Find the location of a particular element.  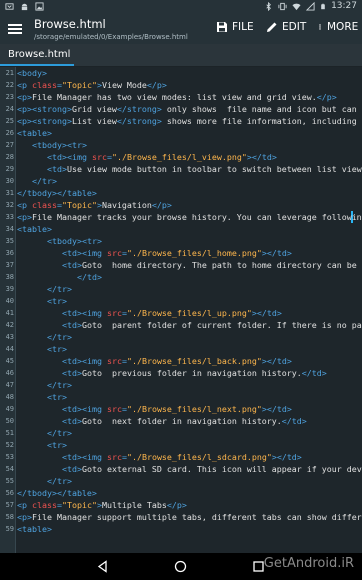

code-line: 31 </tbody></table> is located at coordinates (181, 193).